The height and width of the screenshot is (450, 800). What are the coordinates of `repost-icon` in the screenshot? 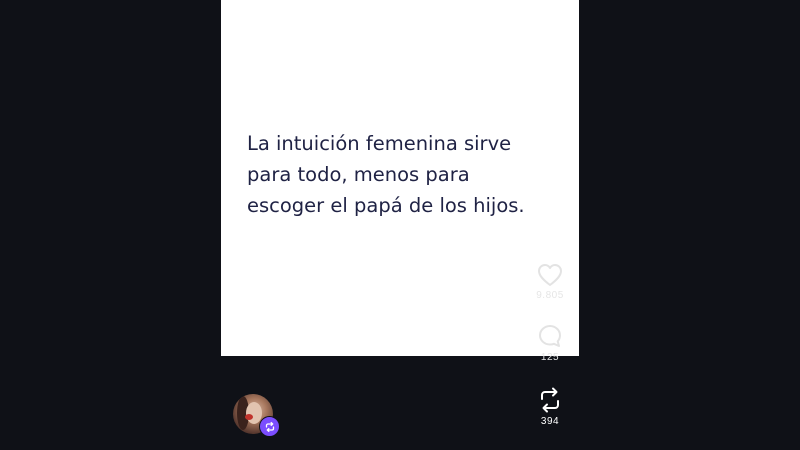 It's located at (550, 400).